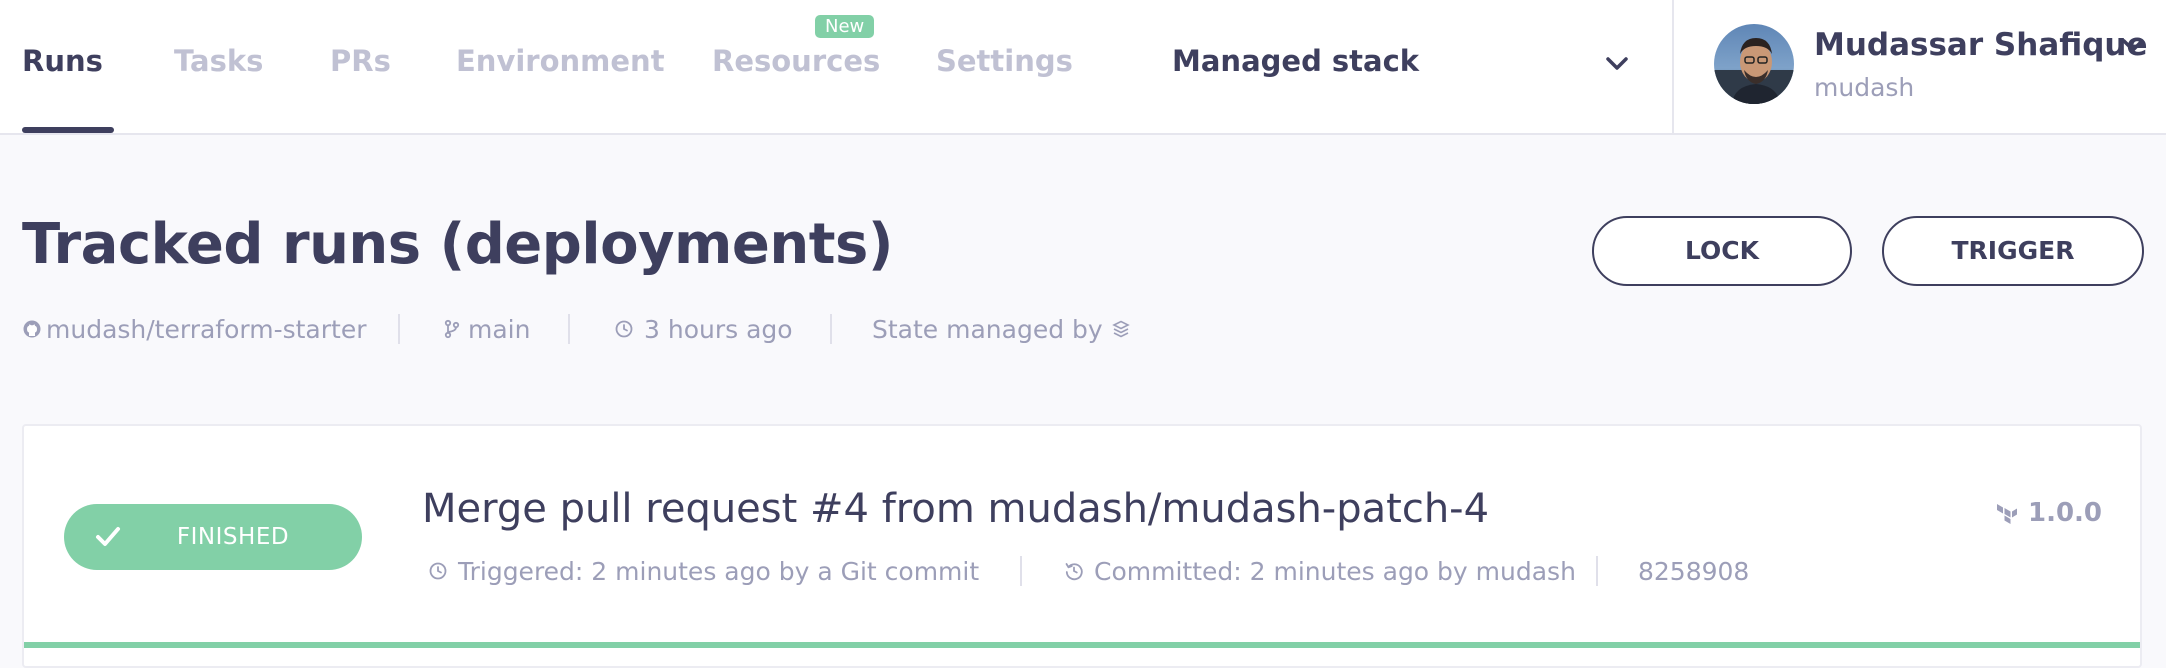  Describe the element at coordinates (1934, 66) in the screenshot. I see `user-menu: Mudassar Shafique mudash` at that location.